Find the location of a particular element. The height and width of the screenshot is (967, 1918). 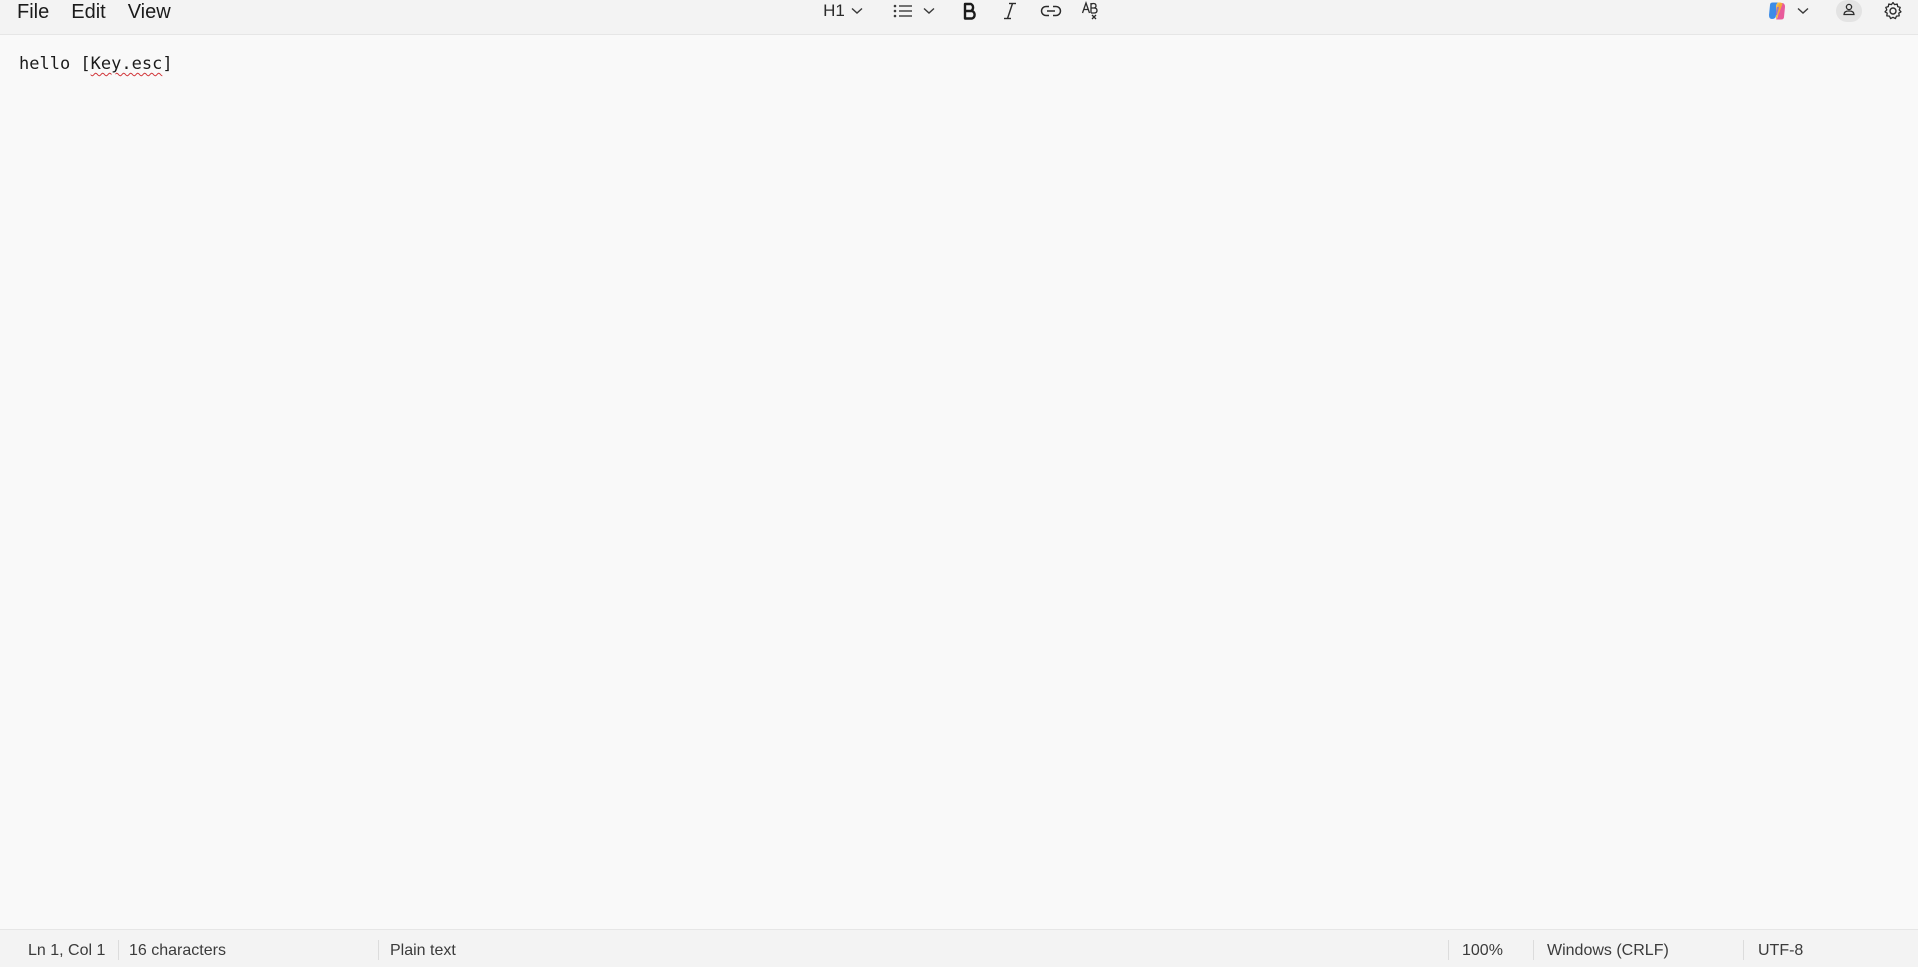

gear-icon is located at coordinates (1893, 11).